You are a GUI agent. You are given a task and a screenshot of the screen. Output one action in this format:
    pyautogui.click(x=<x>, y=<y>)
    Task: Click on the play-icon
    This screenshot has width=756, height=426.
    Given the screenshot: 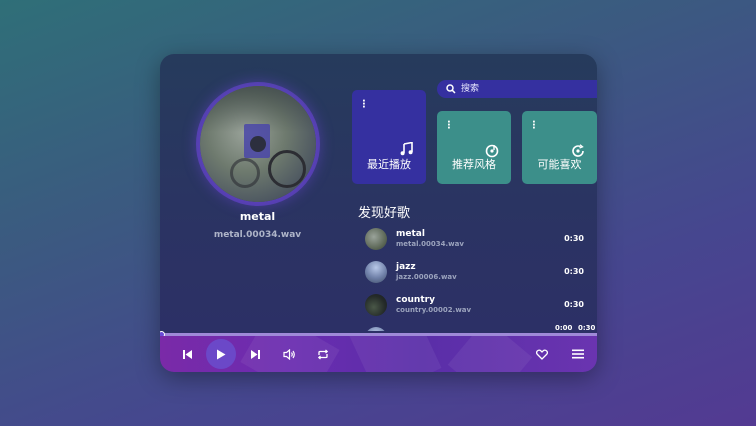 What is the action you would take?
    pyautogui.click(x=221, y=354)
    